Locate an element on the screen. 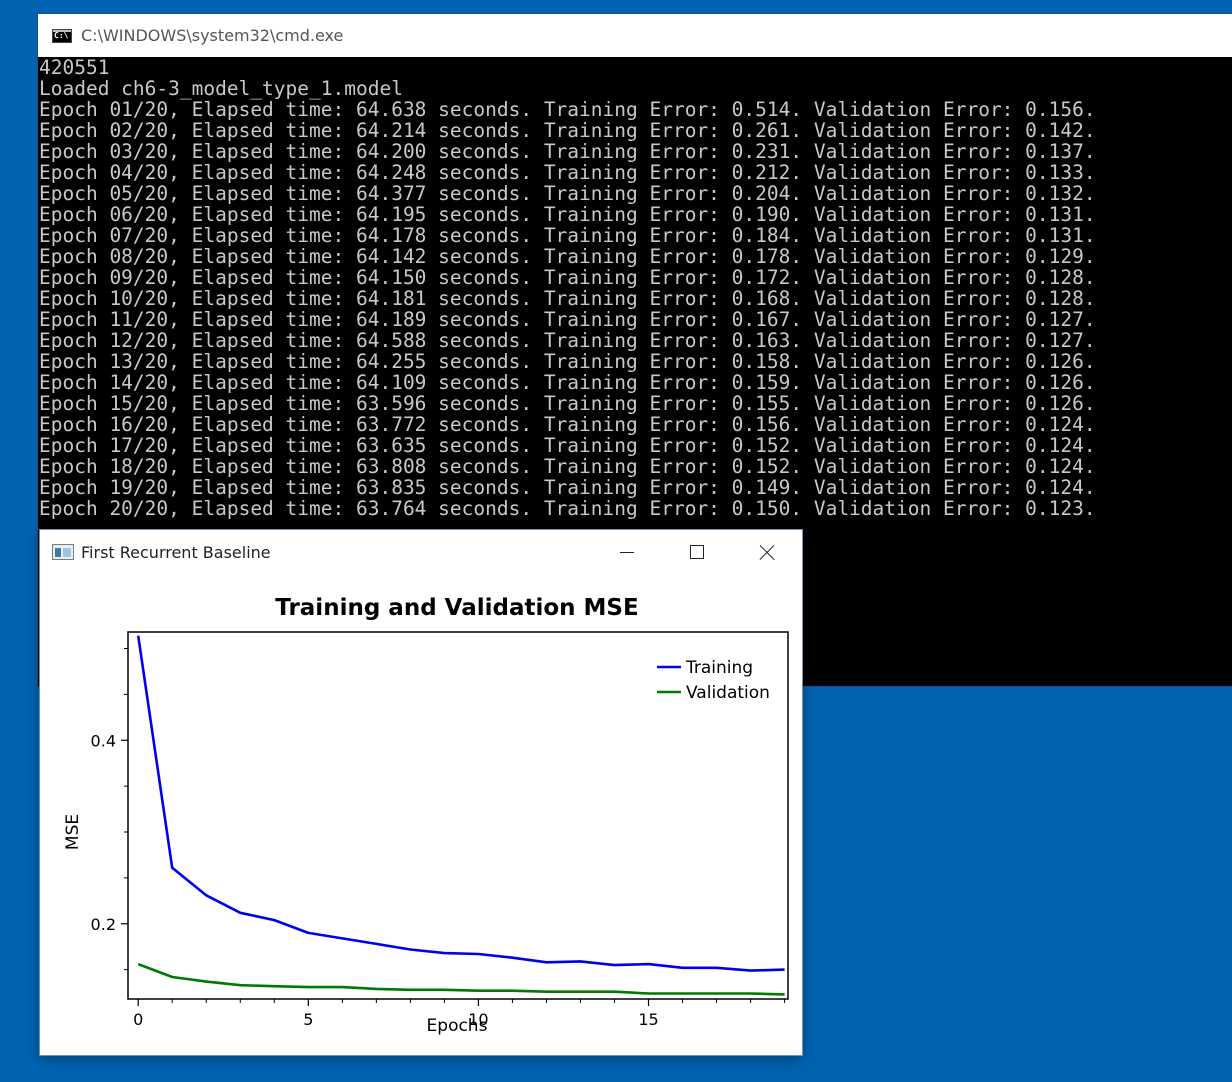 The height and width of the screenshot is (1082, 1232). y-tick-label: 0.2 is located at coordinates (103, 924).